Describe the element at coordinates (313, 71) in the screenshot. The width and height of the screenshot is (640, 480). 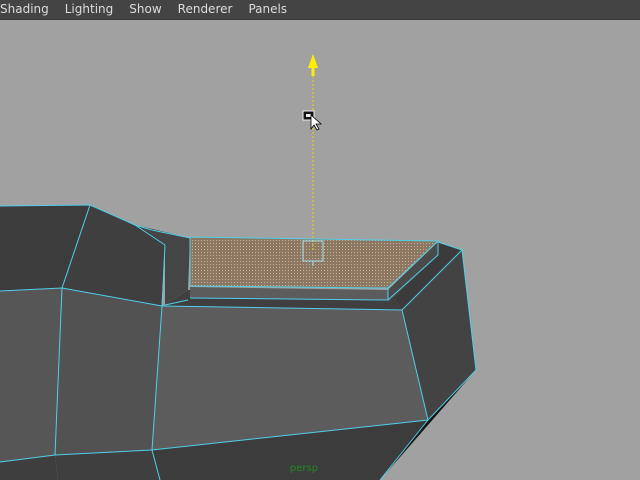
I see `manipulator-arrow-shaft` at that location.